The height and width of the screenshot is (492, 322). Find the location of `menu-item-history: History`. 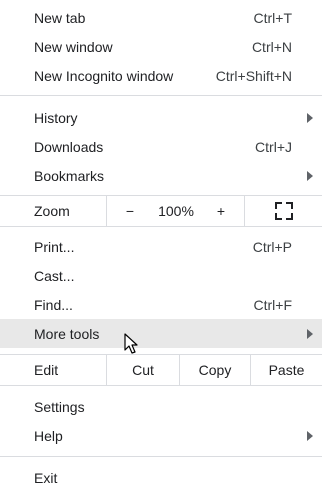

menu-item-history: History is located at coordinates (161, 117).